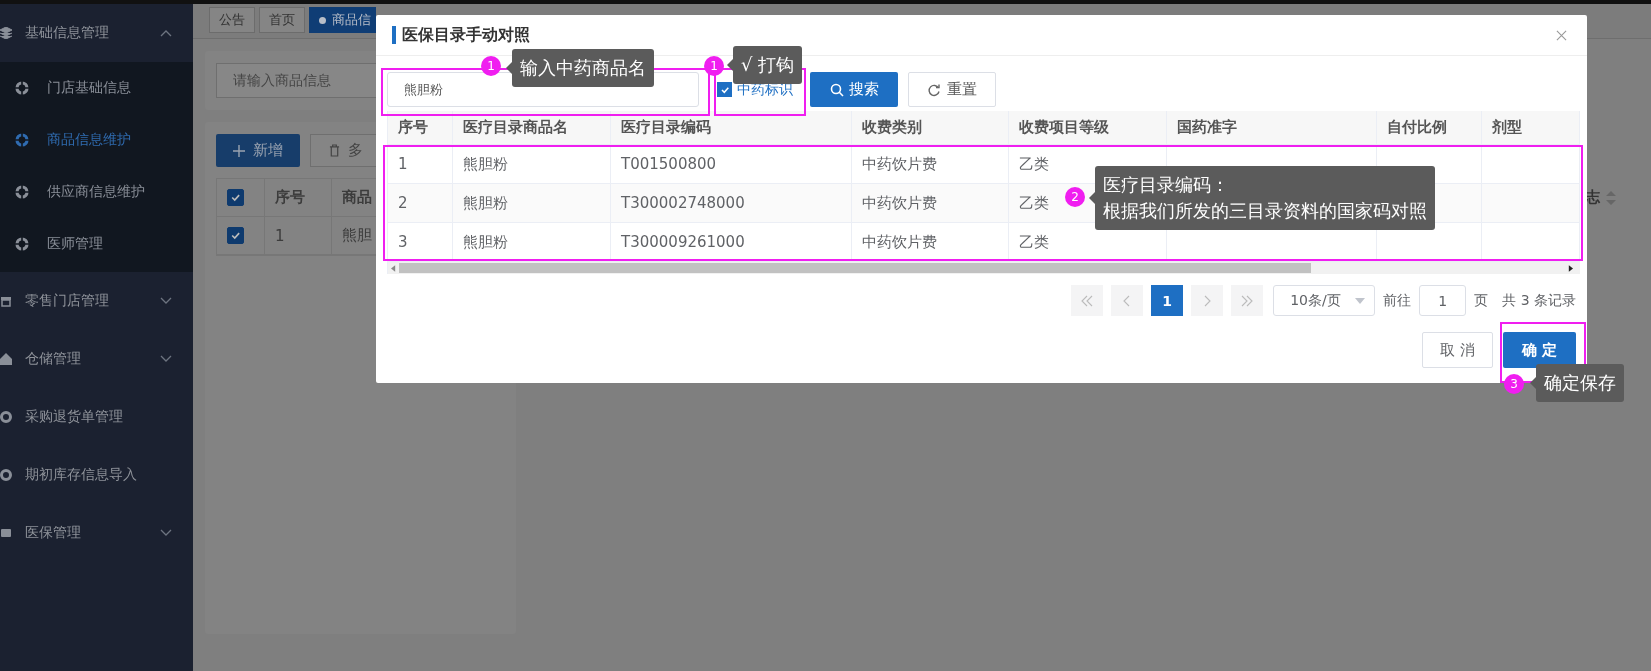 Image resolution: width=1651 pixels, height=671 pixels. What do you see at coordinates (96, 33) in the screenshot?
I see `sidebar-group: 基础信息管理` at bounding box center [96, 33].